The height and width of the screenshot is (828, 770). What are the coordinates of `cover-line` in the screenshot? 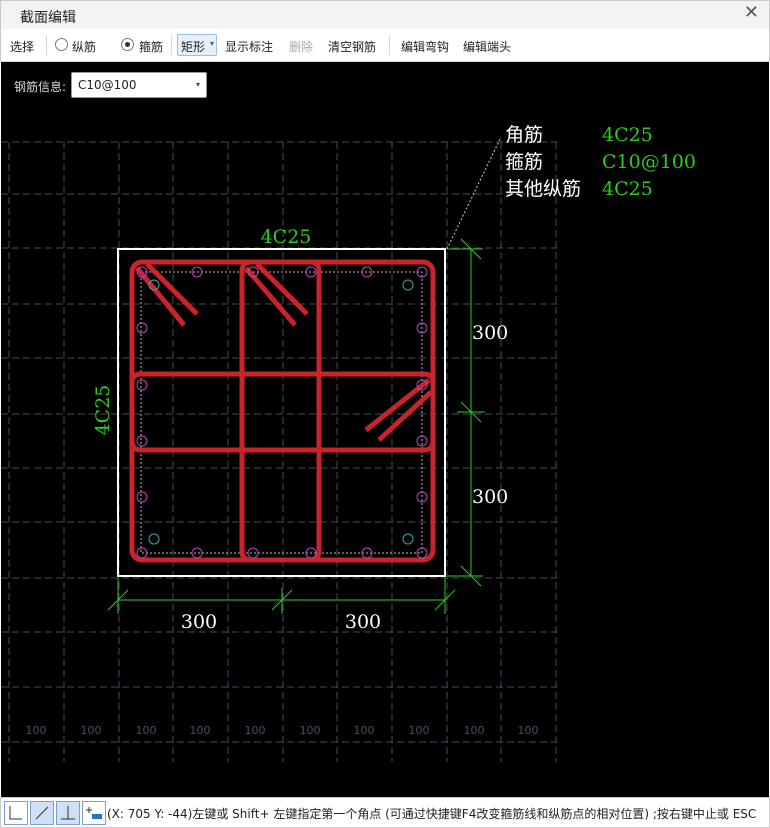 It's located at (281, 412).